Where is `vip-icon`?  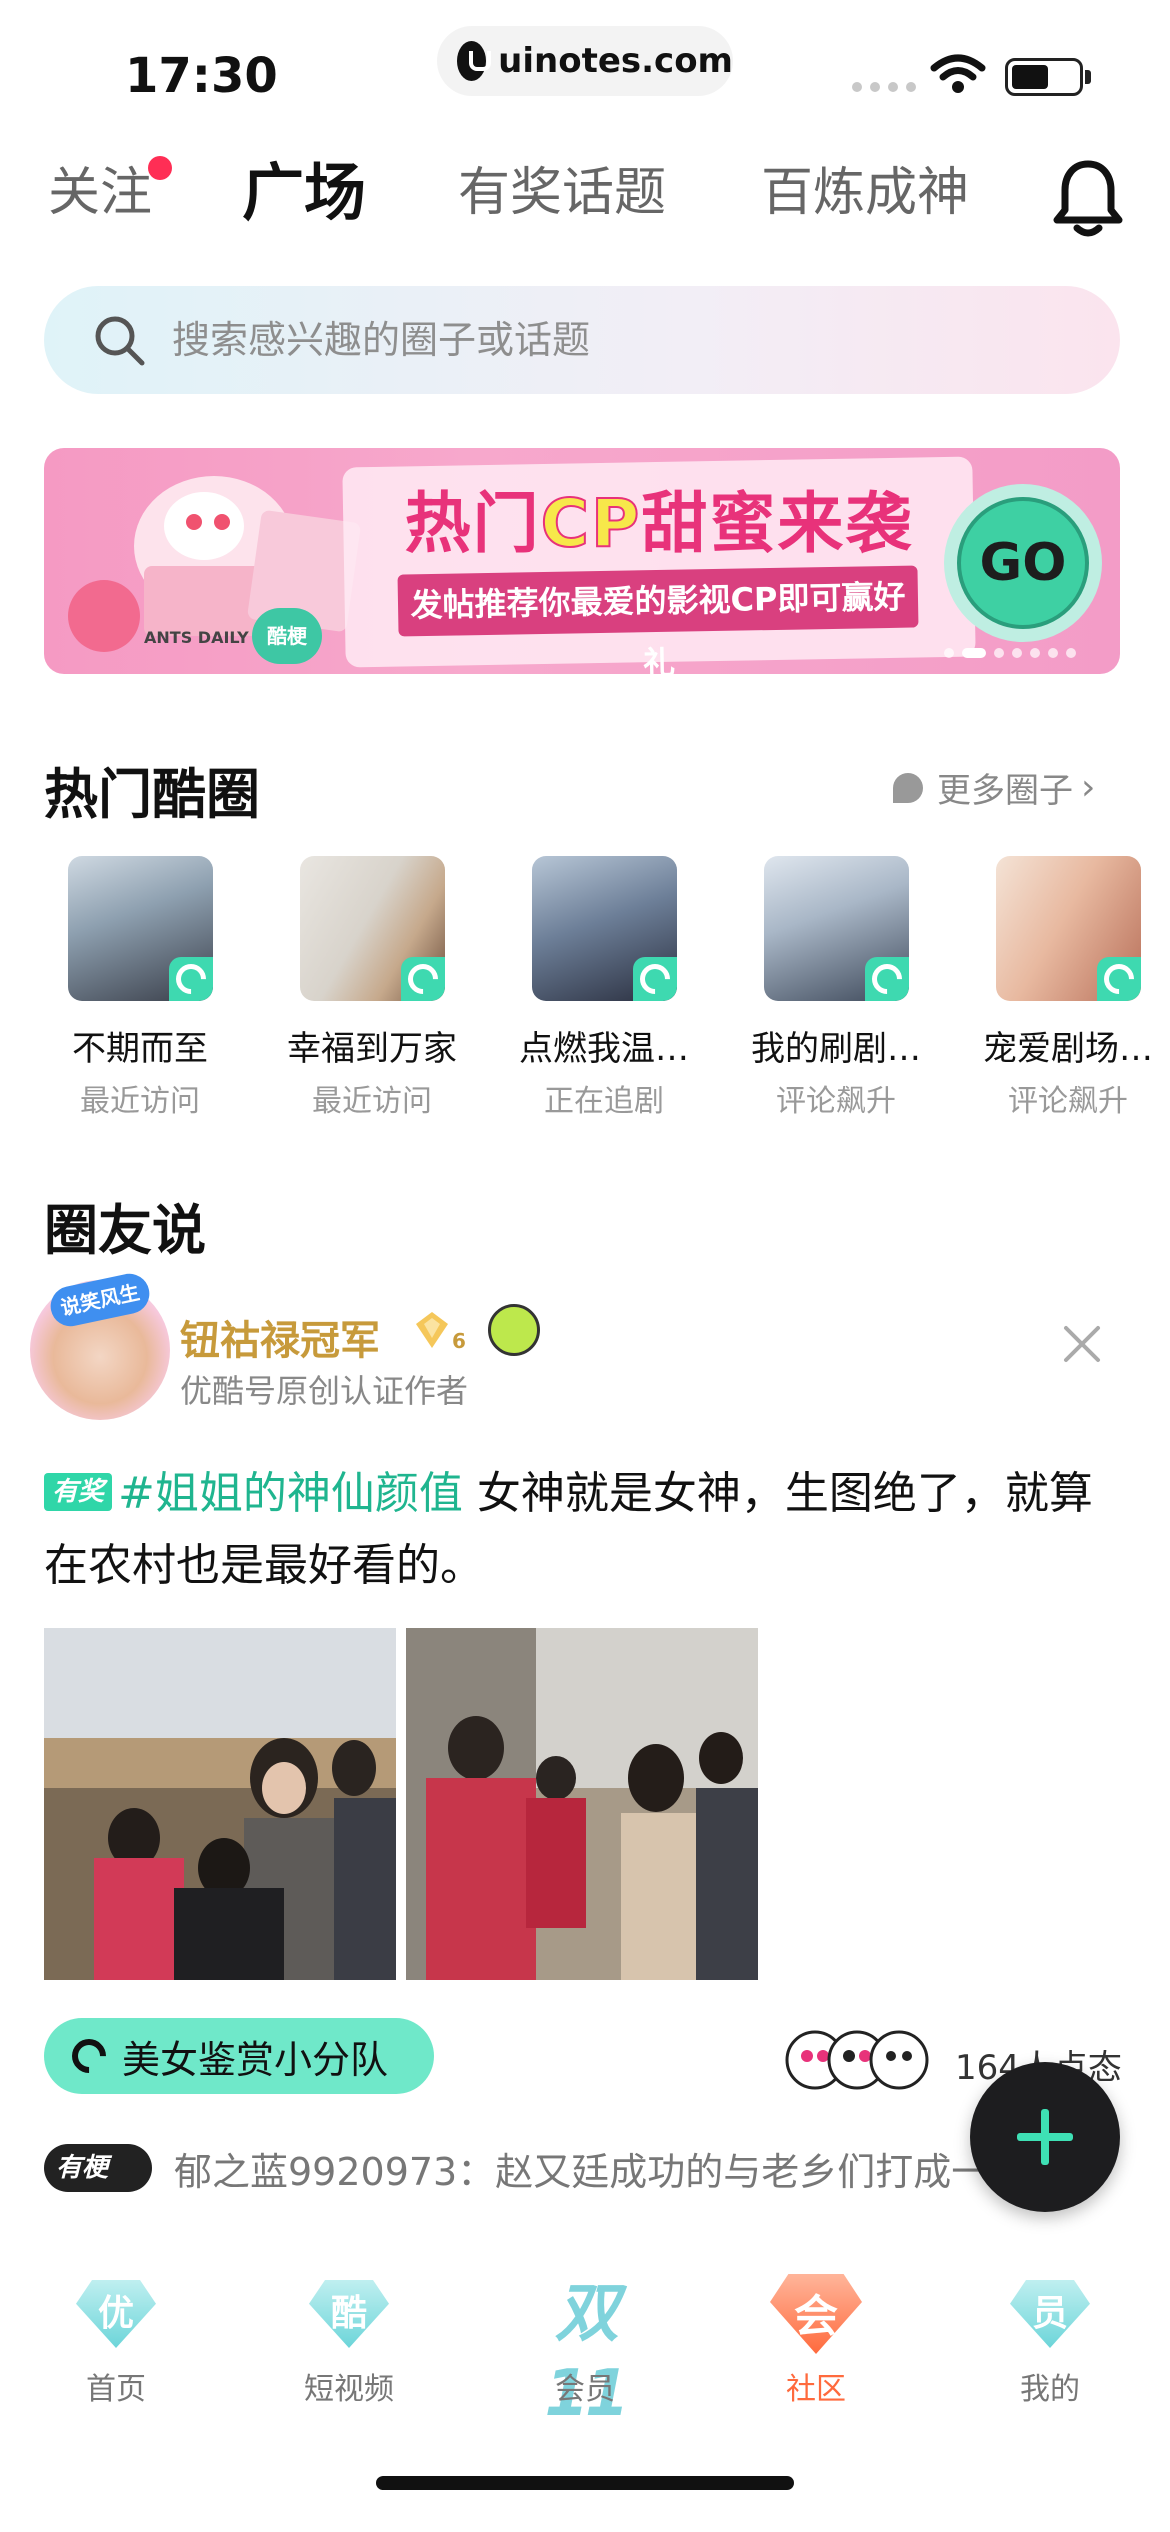
vip-icon is located at coordinates (514, 1330).